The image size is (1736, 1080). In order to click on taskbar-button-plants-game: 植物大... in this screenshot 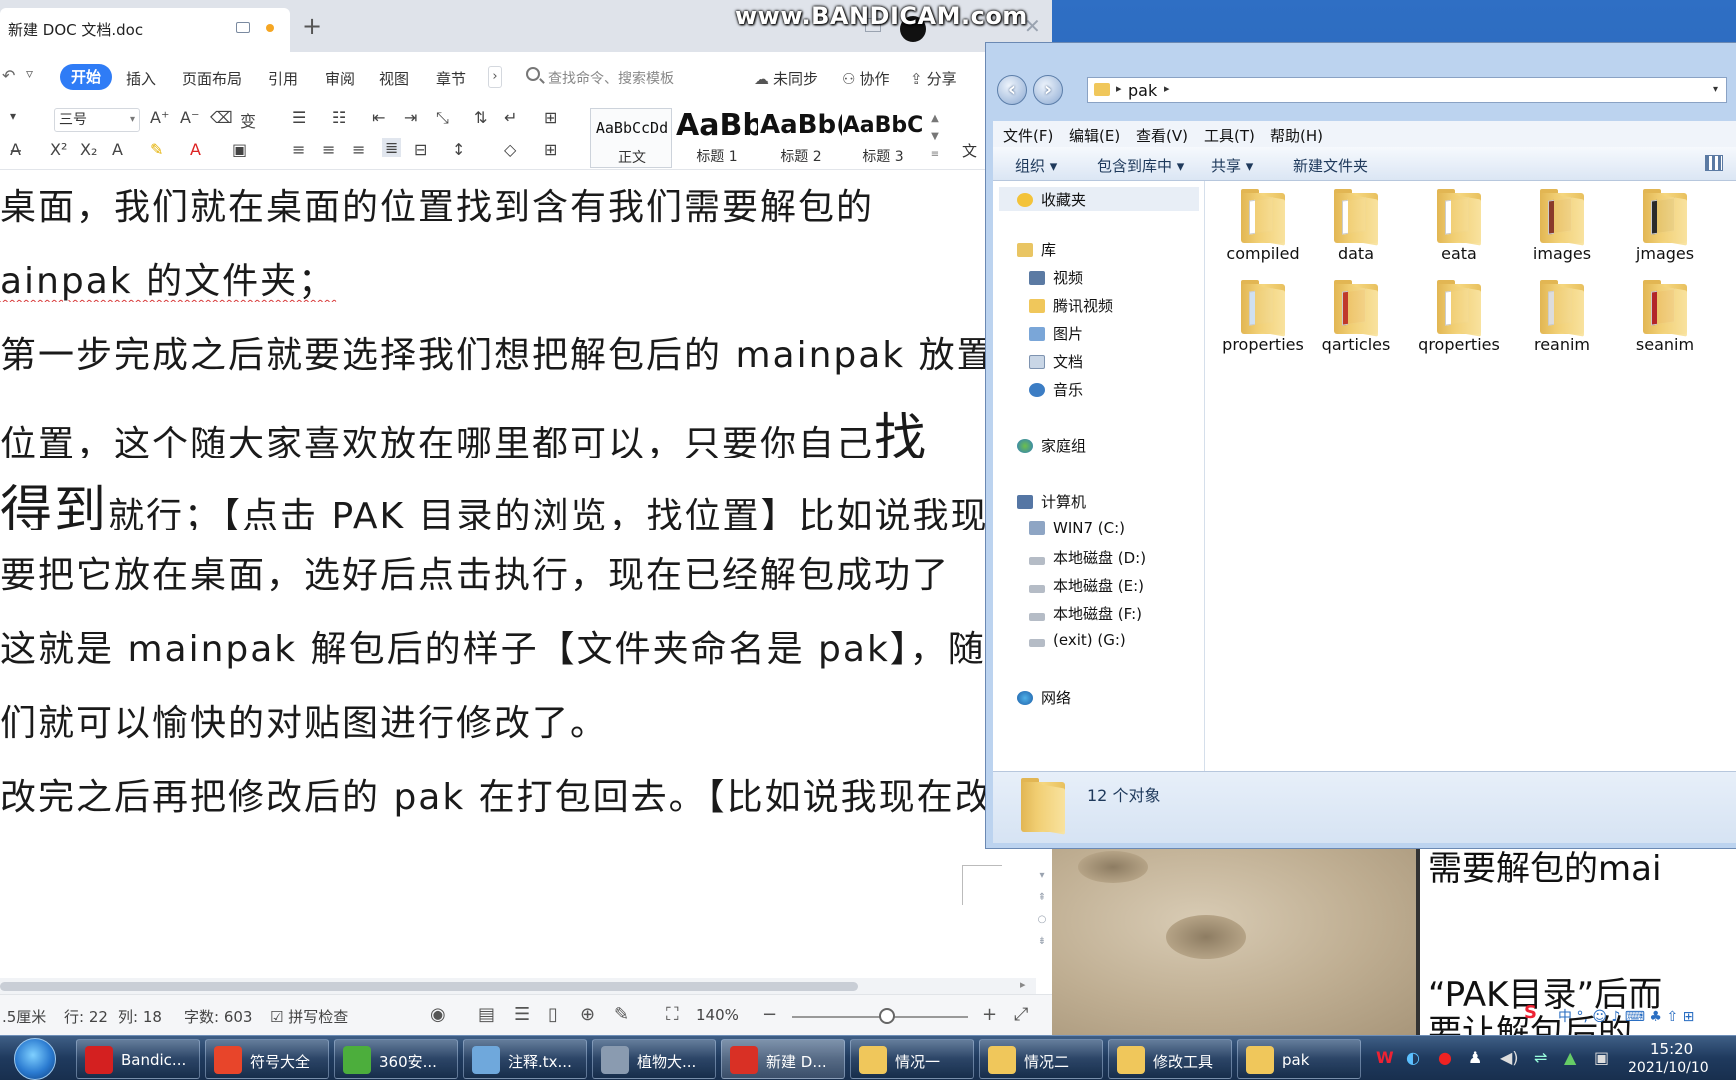, I will do `click(654, 1059)`.